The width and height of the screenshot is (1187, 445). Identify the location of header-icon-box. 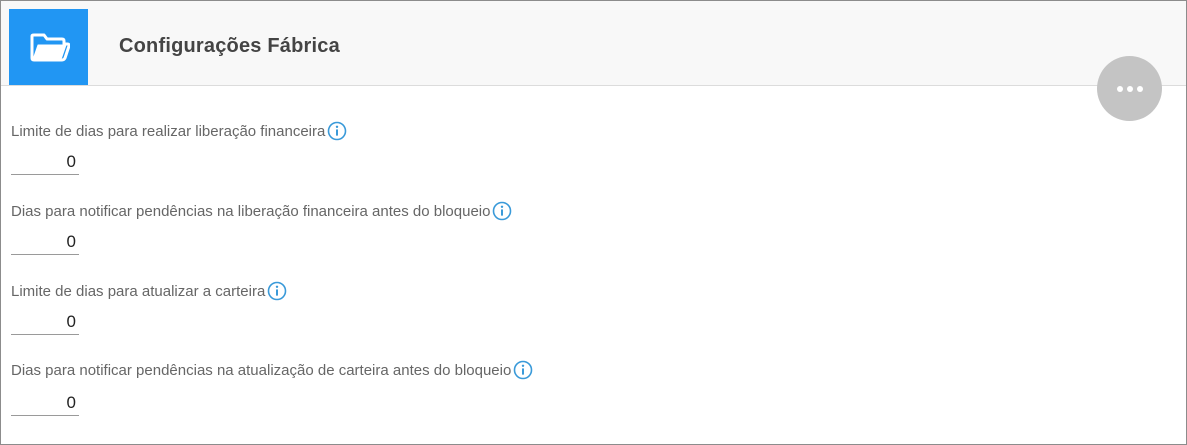
(48, 47).